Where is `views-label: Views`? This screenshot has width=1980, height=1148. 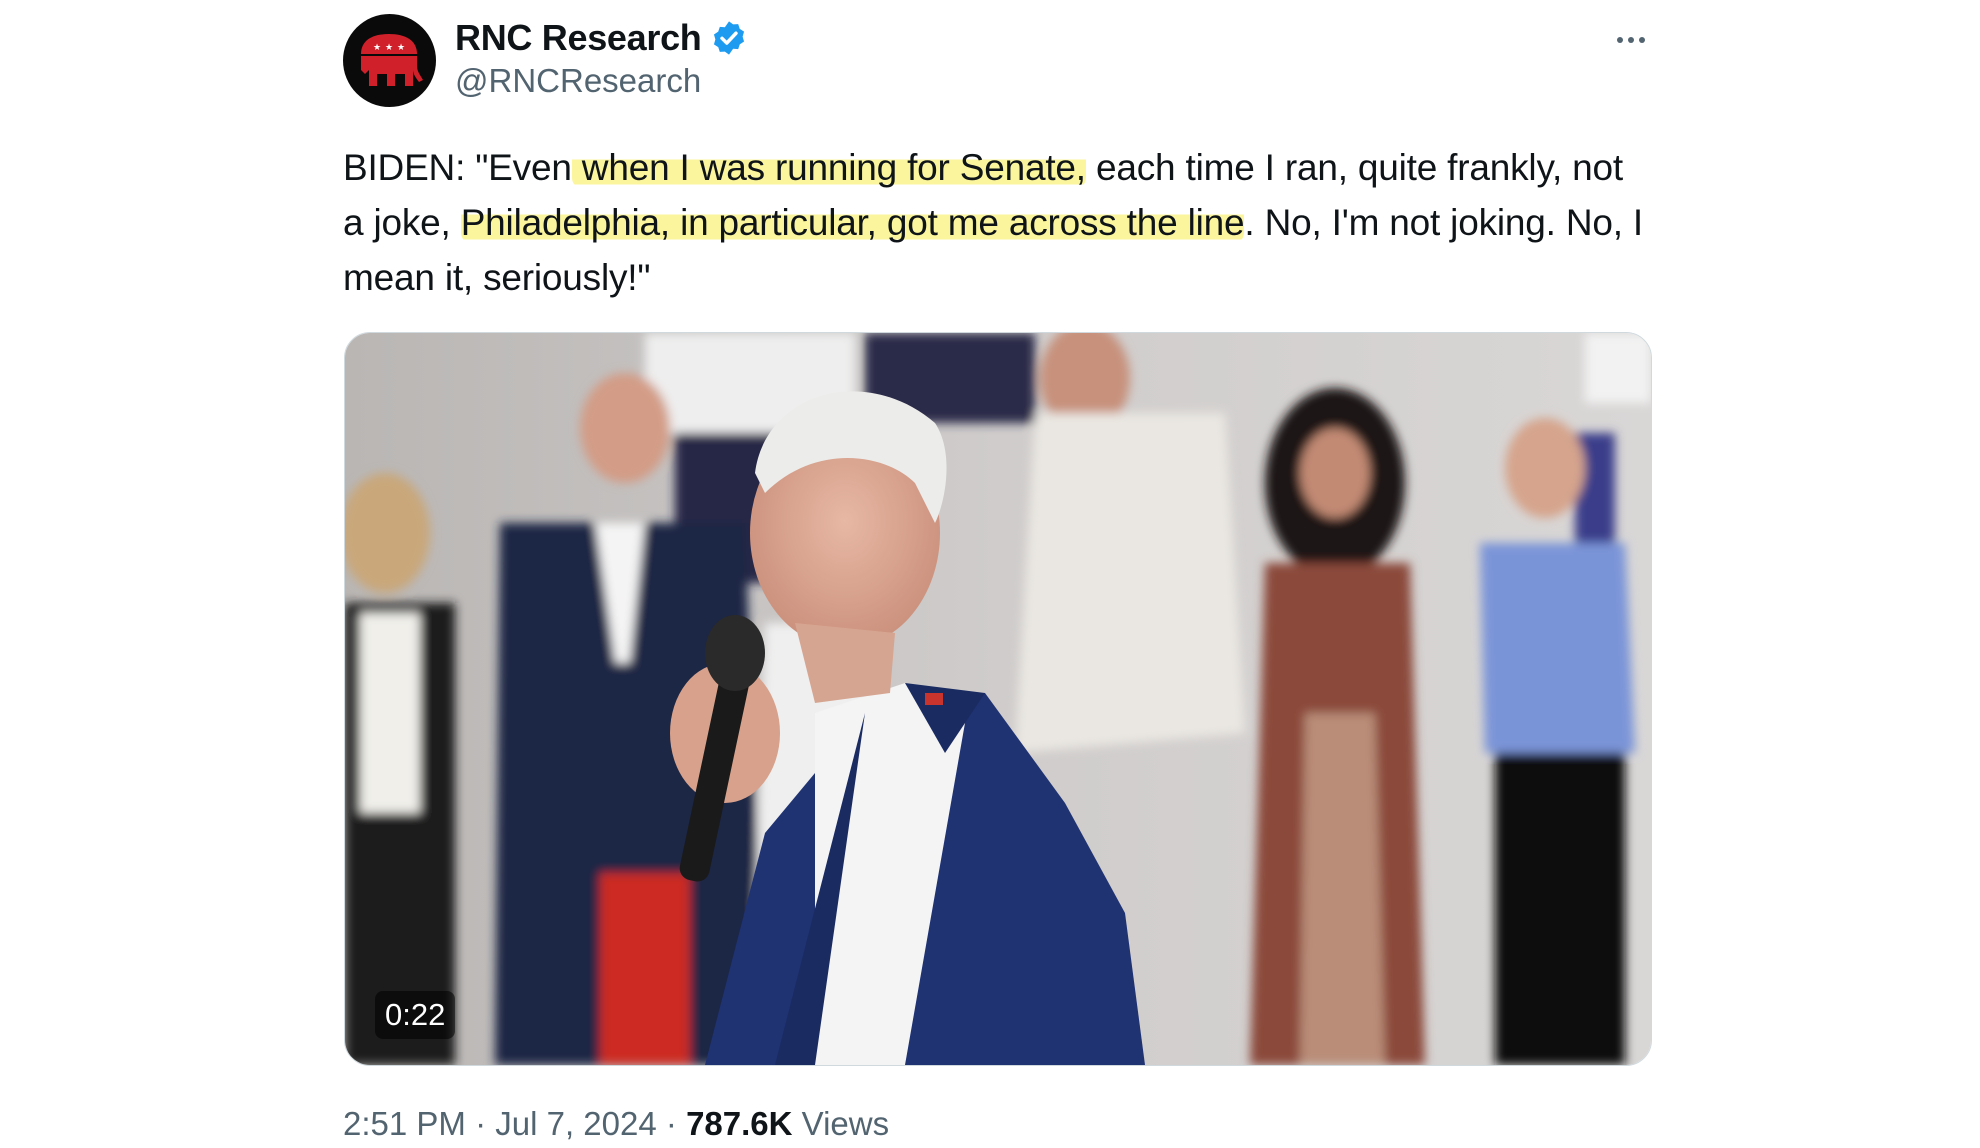
views-label: Views is located at coordinates (845, 1123).